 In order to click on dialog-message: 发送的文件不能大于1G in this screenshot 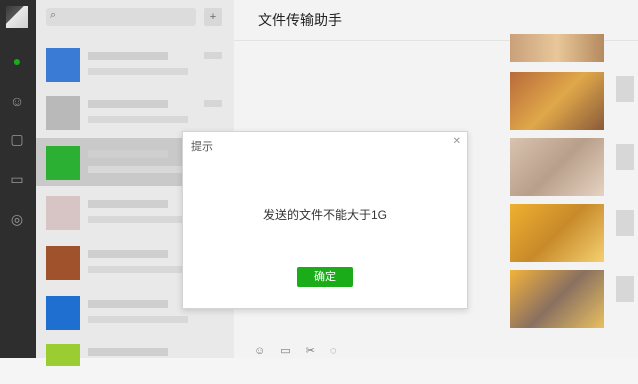, I will do `click(324, 215)`.